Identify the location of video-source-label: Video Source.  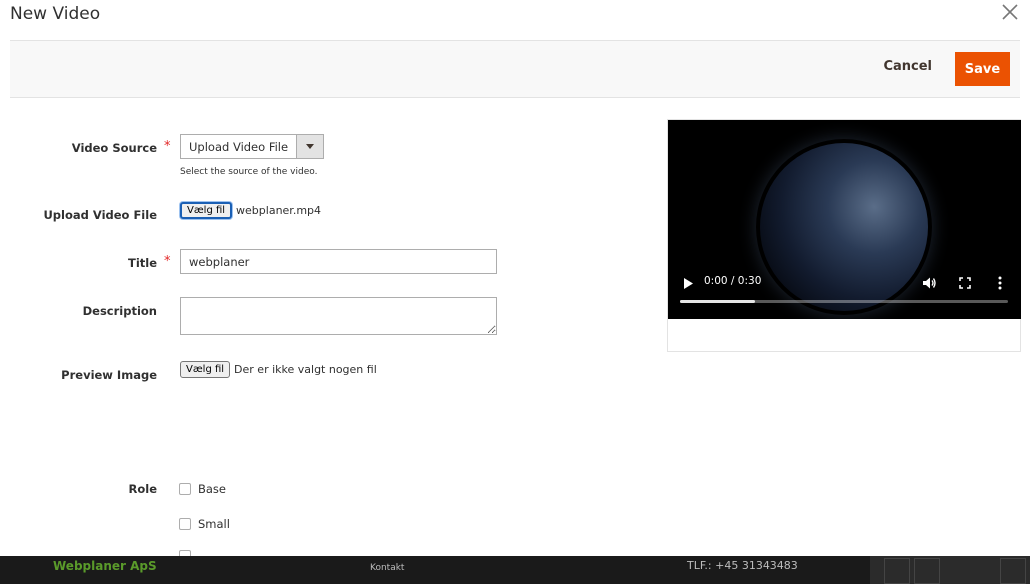
(114, 148).